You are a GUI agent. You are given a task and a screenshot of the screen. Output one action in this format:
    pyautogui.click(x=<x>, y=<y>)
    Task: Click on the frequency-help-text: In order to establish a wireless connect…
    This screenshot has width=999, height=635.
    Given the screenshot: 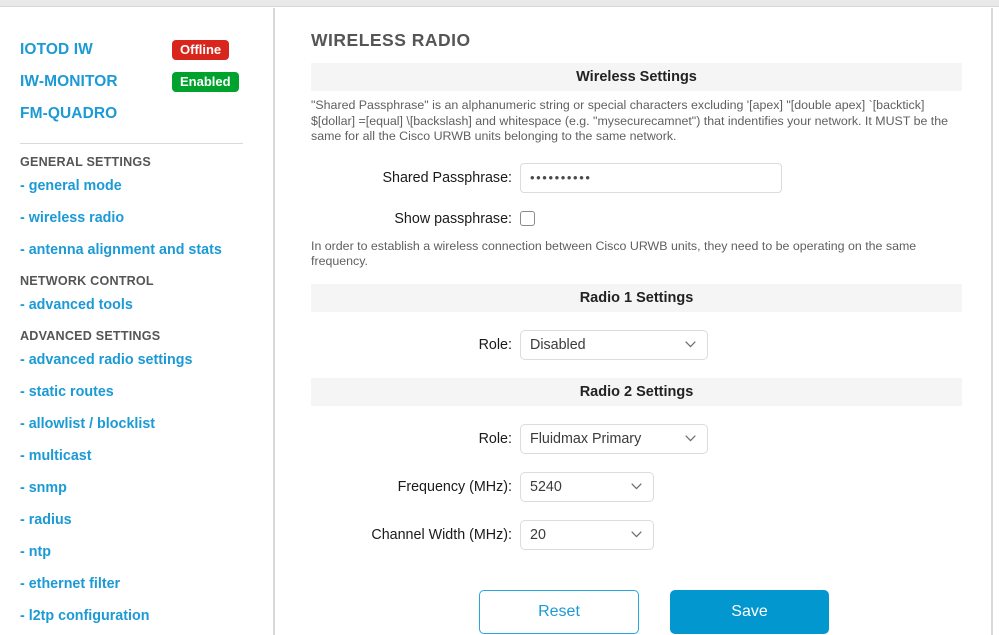 What is the action you would take?
    pyautogui.click(x=614, y=253)
    